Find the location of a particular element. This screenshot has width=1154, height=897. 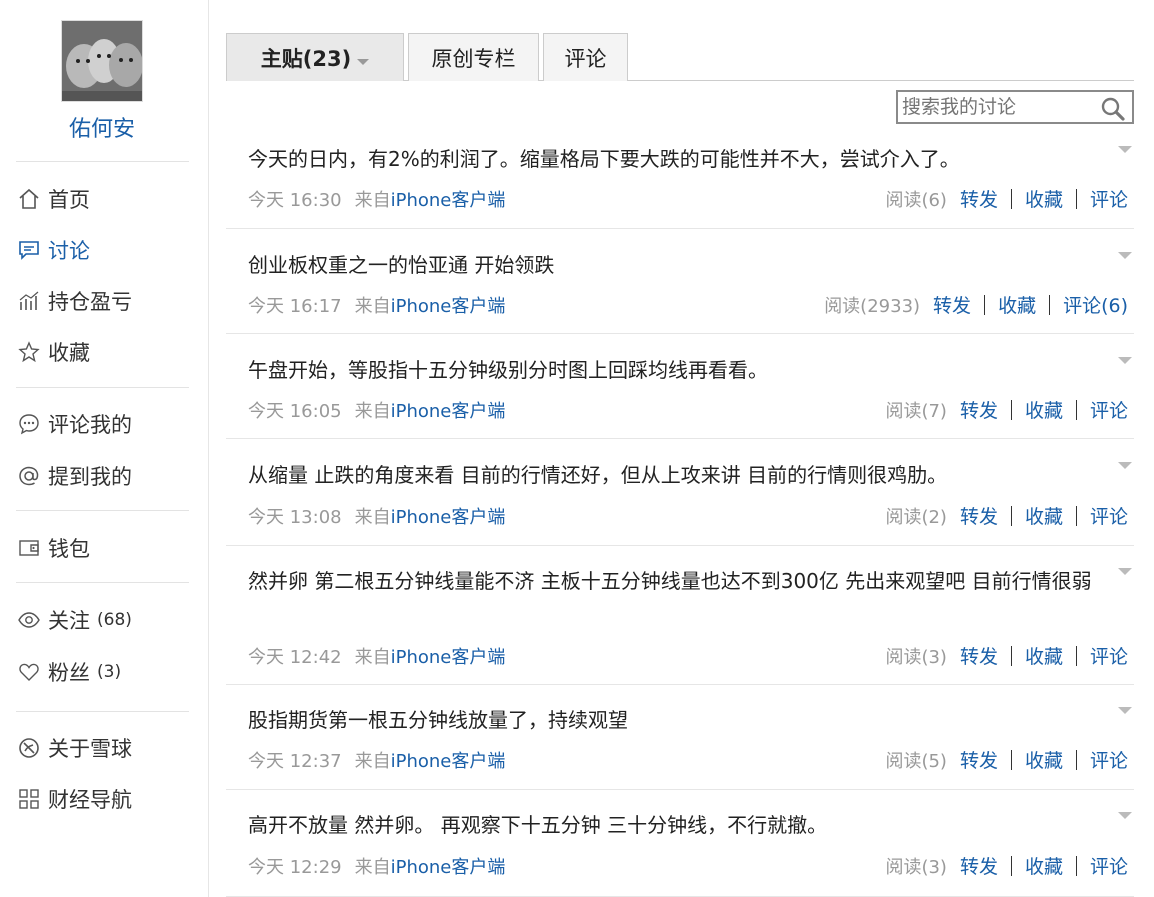

holdings-chart-icon is located at coordinates (29, 301).